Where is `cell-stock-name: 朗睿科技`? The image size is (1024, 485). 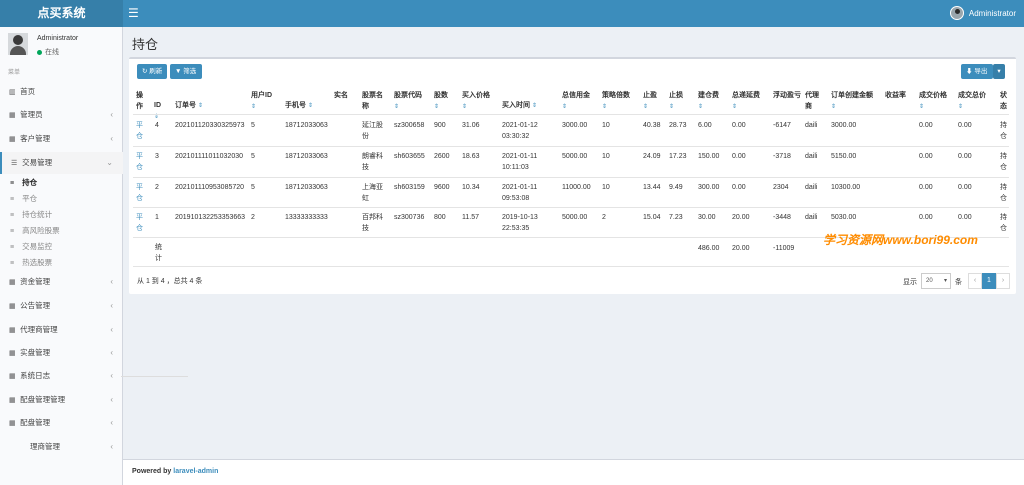
cell-stock-name: 朗睿科技 is located at coordinates (372, 162).